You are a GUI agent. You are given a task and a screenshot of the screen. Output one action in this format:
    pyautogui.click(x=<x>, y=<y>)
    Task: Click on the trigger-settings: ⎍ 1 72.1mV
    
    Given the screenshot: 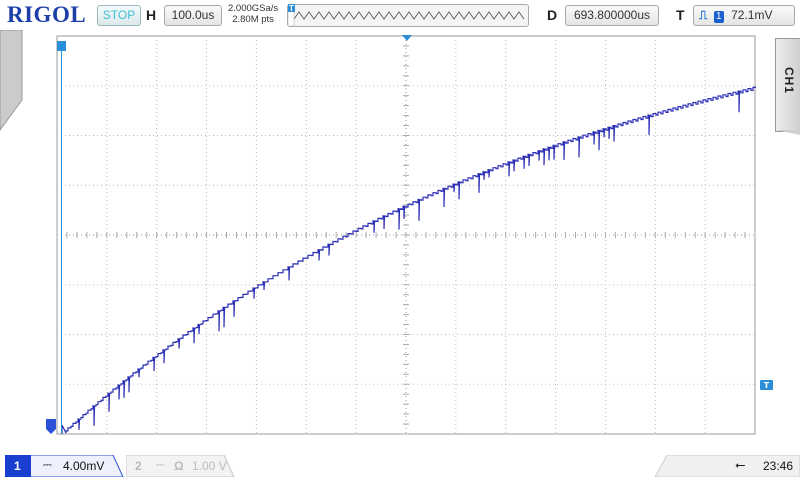 What is the action you would take?
    pyautogui.click(x=744, y=15)
    